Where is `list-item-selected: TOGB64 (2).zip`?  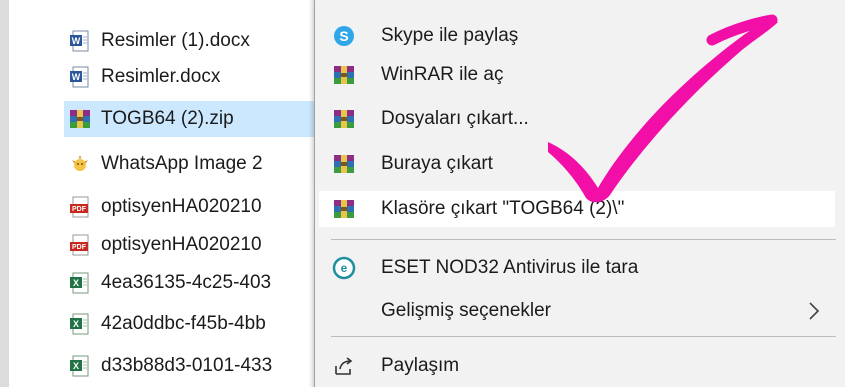
list-item-selected: TOGB64 (2).zip is located at coordinates (192, 119).